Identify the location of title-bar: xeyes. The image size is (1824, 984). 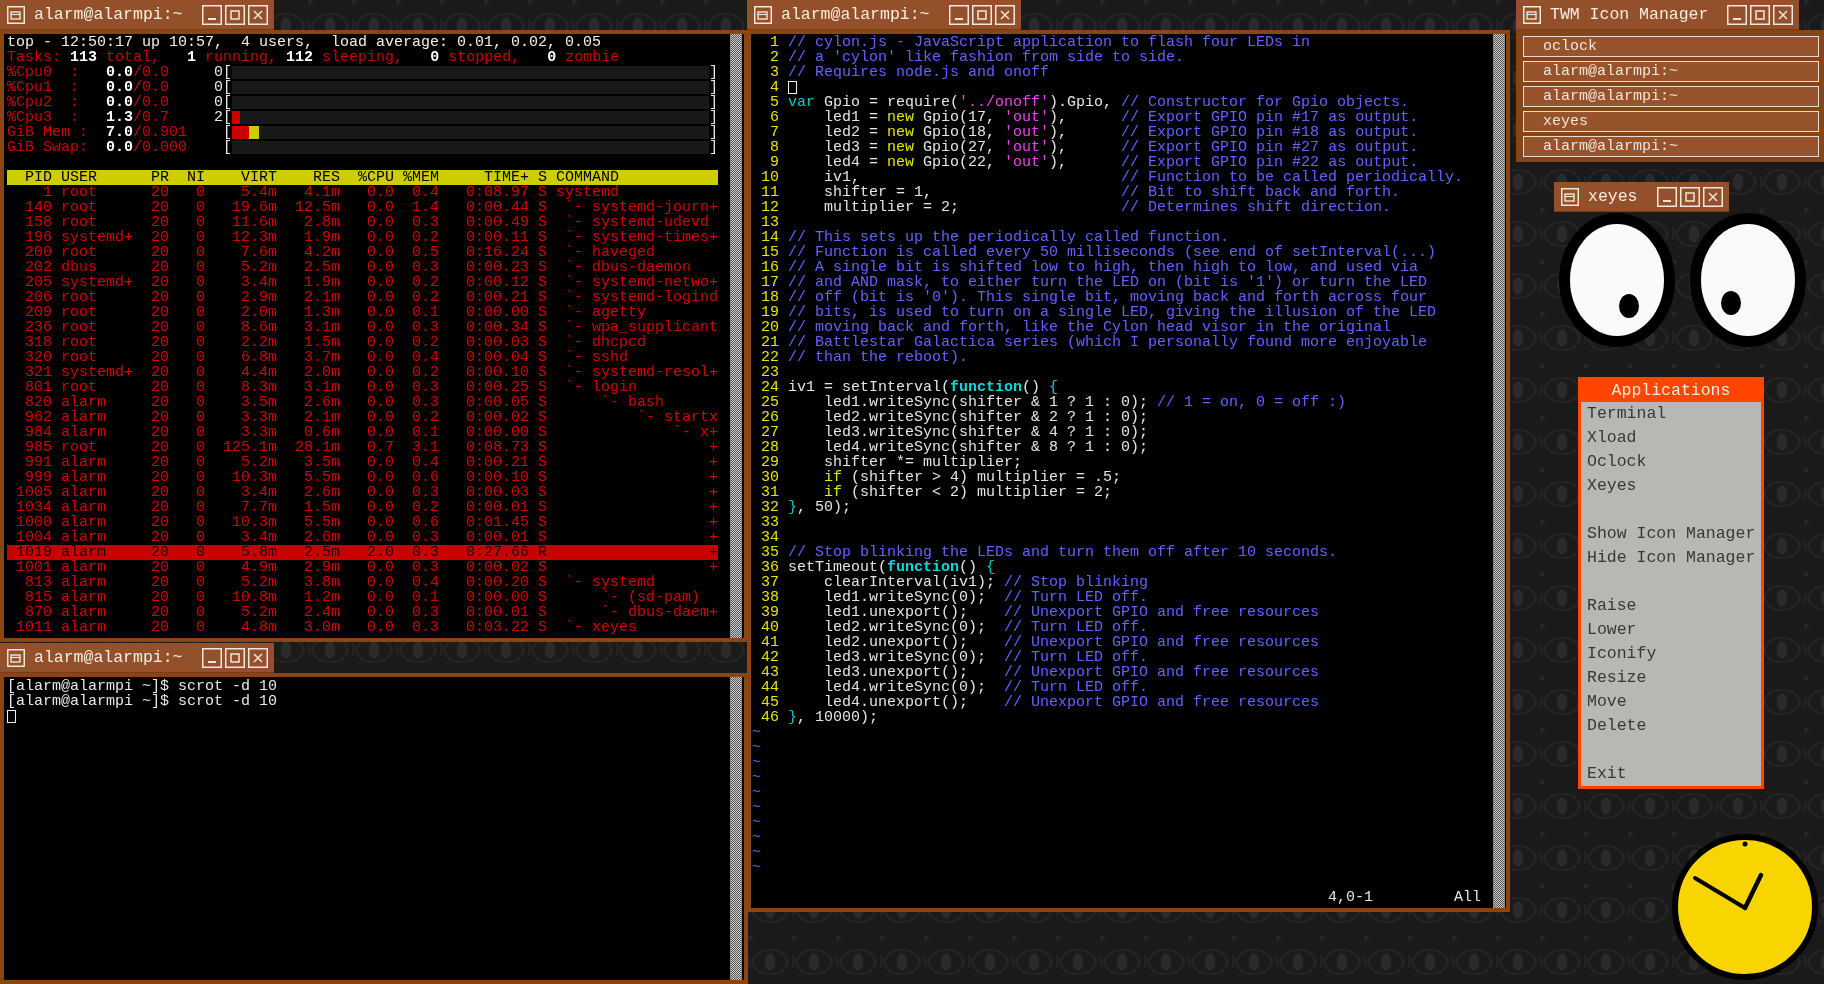
(1641, 197).